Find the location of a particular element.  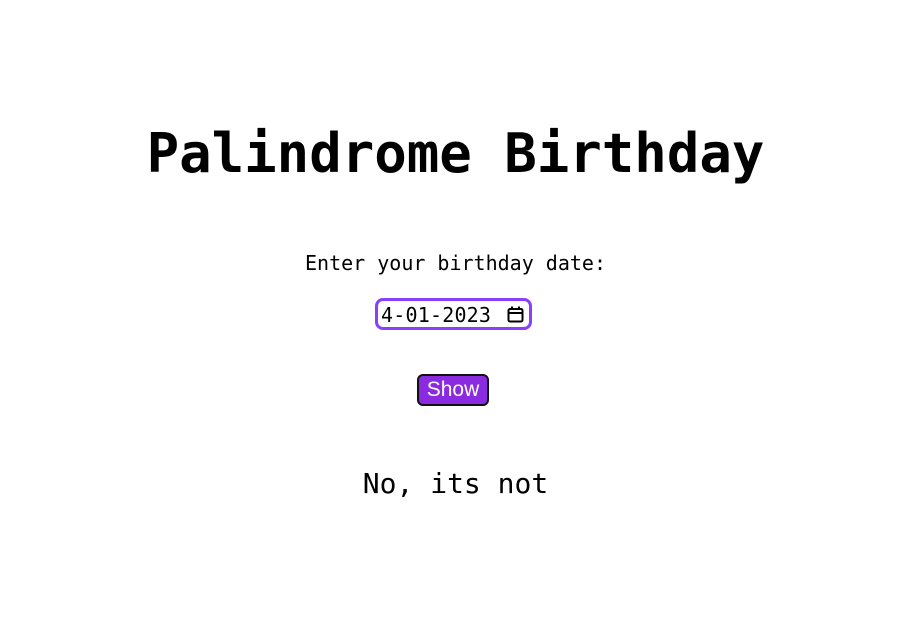

result-message: No, its not is located at coordinates (455, 483).